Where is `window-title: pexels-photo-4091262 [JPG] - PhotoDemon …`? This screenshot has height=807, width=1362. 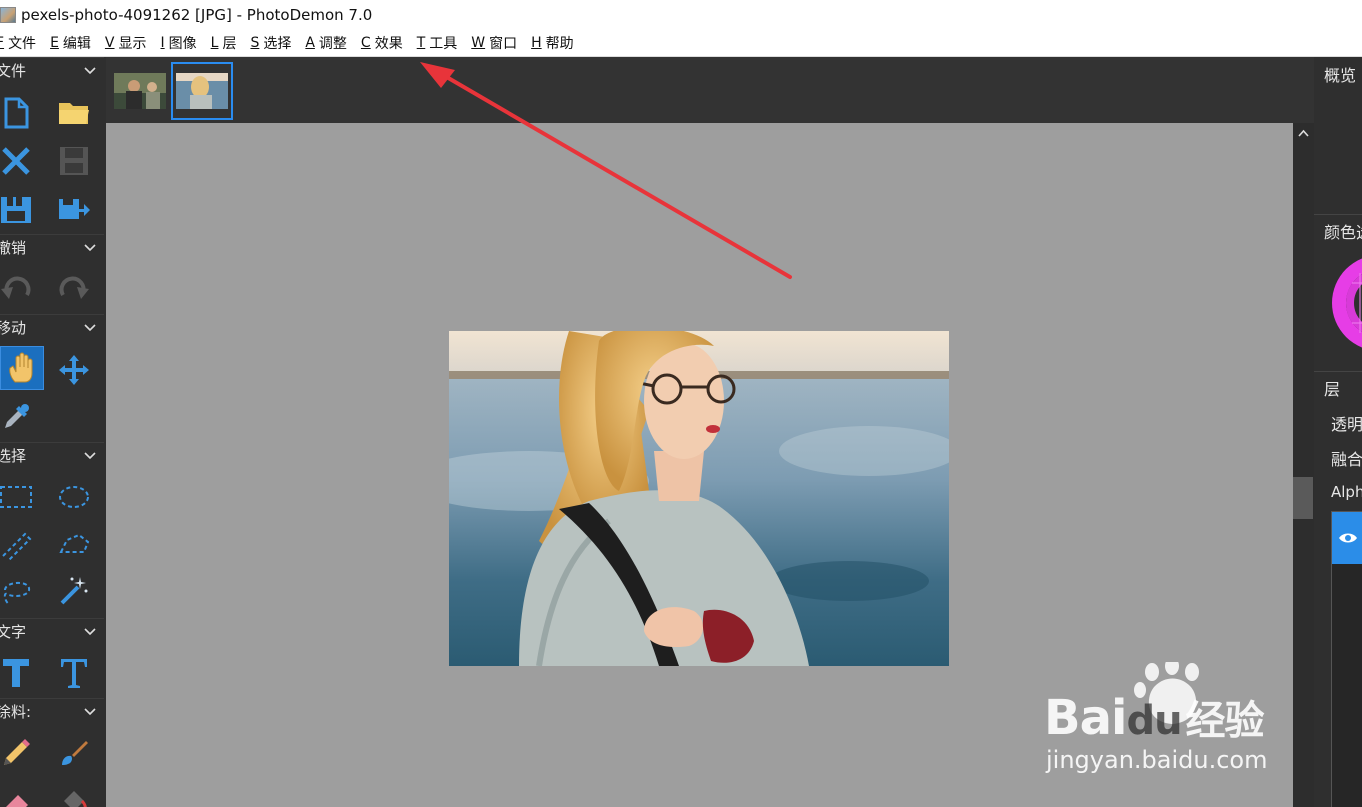
window-title: pexels-photo-4091262 [JPG] - PhotoDemon … is located at coordinates (197, 15).